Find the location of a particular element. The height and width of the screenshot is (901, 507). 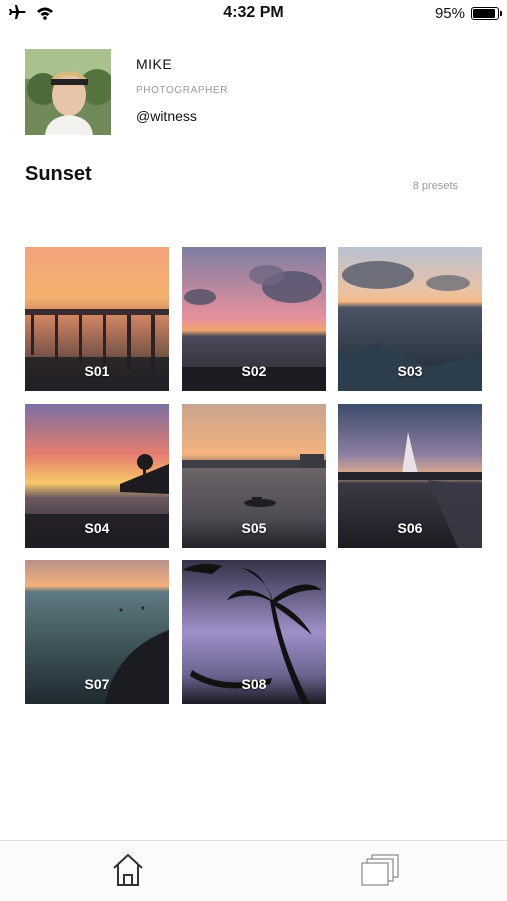

preset-label: S02 is located at coordinates (254, 371).